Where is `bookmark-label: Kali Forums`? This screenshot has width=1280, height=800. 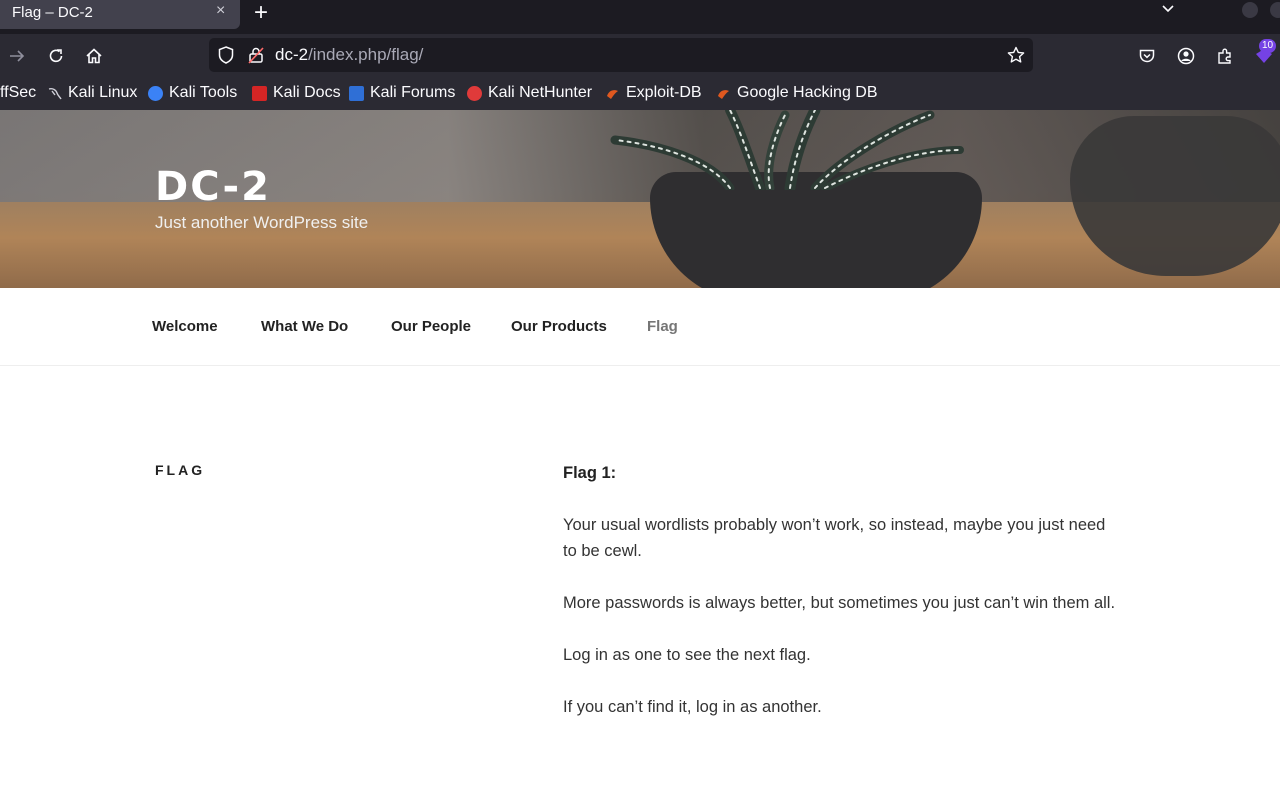 bookmark-label: Kali Forums is located at coordinates (413, 92).